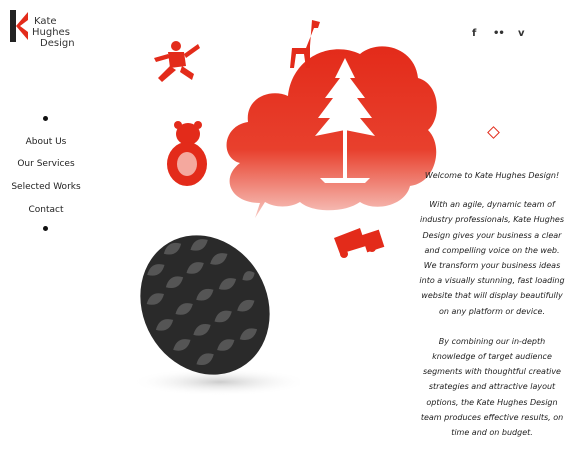  I want to click on diamond-icon, so click(493, 132).